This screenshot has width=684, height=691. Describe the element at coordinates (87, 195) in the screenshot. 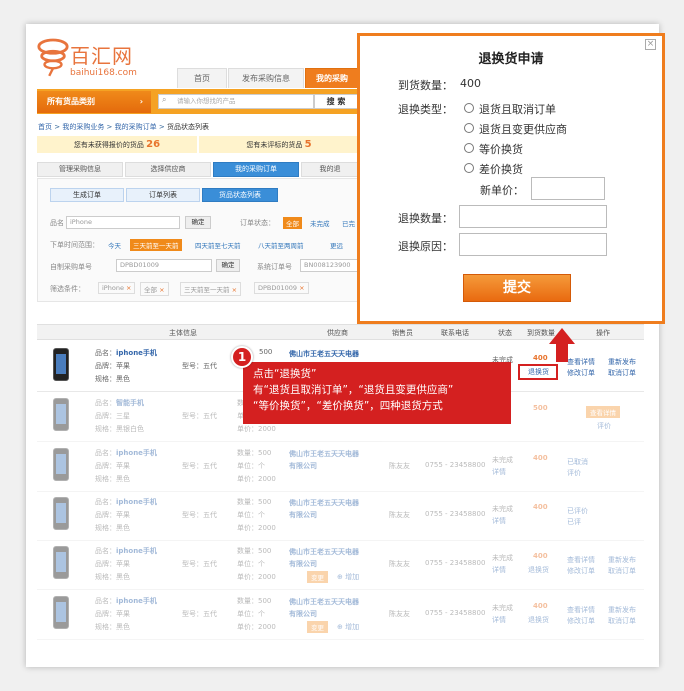

I see `subtab-create-order: 生成订单` at that location.